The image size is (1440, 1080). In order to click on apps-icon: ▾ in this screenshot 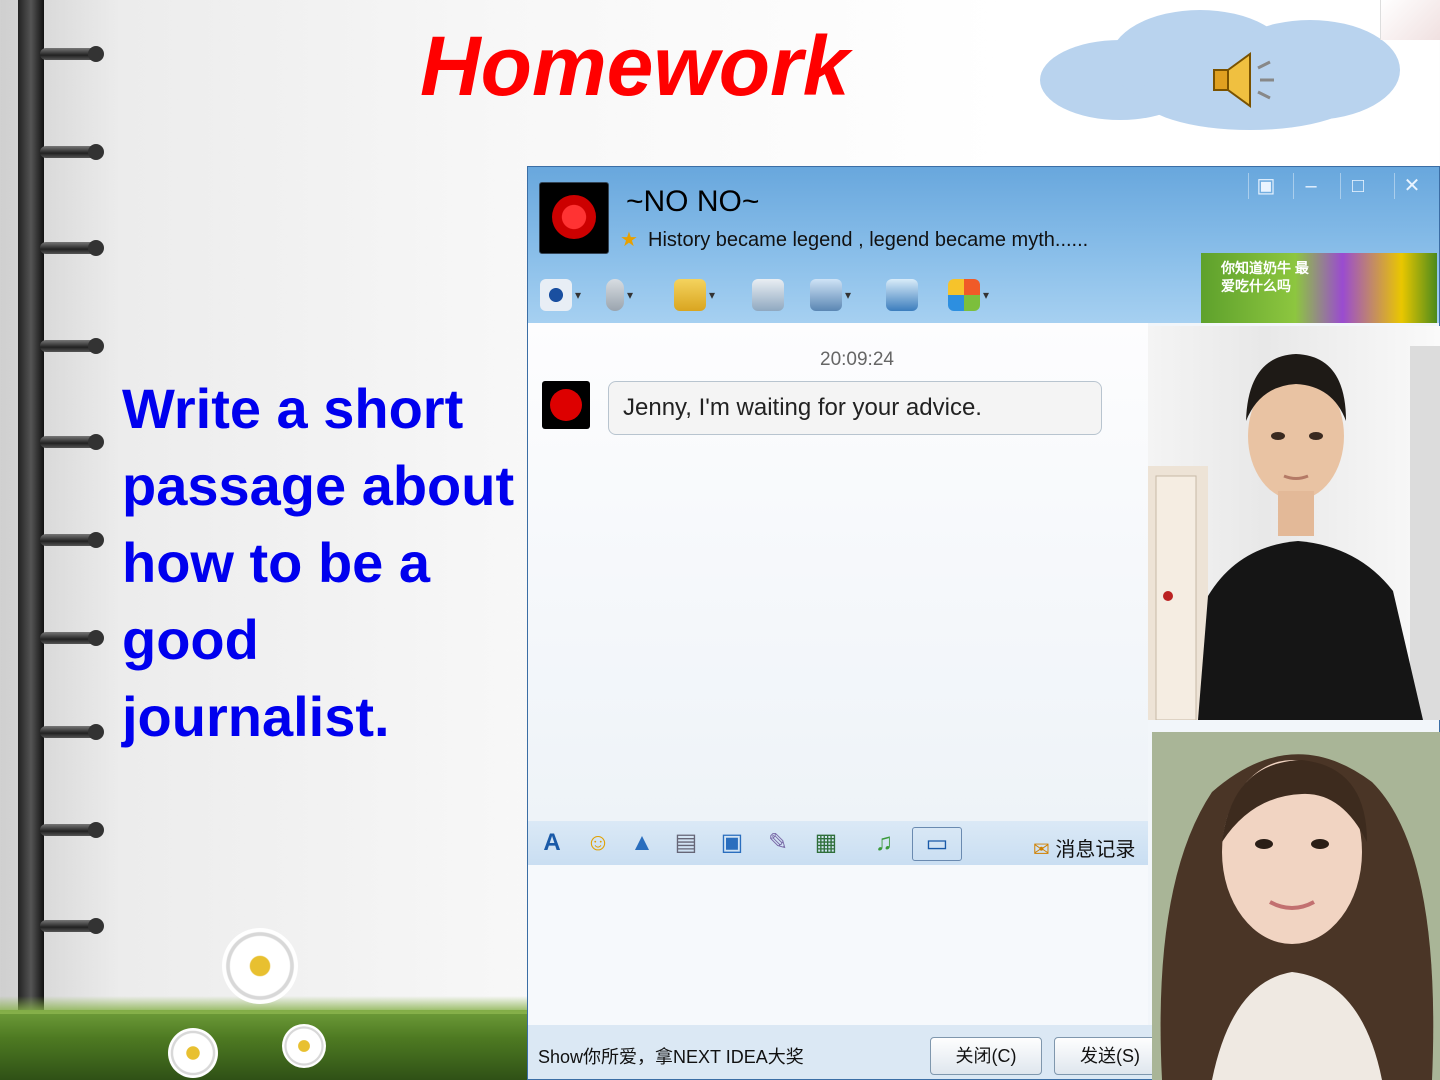, I will do `click(972, 293)`.